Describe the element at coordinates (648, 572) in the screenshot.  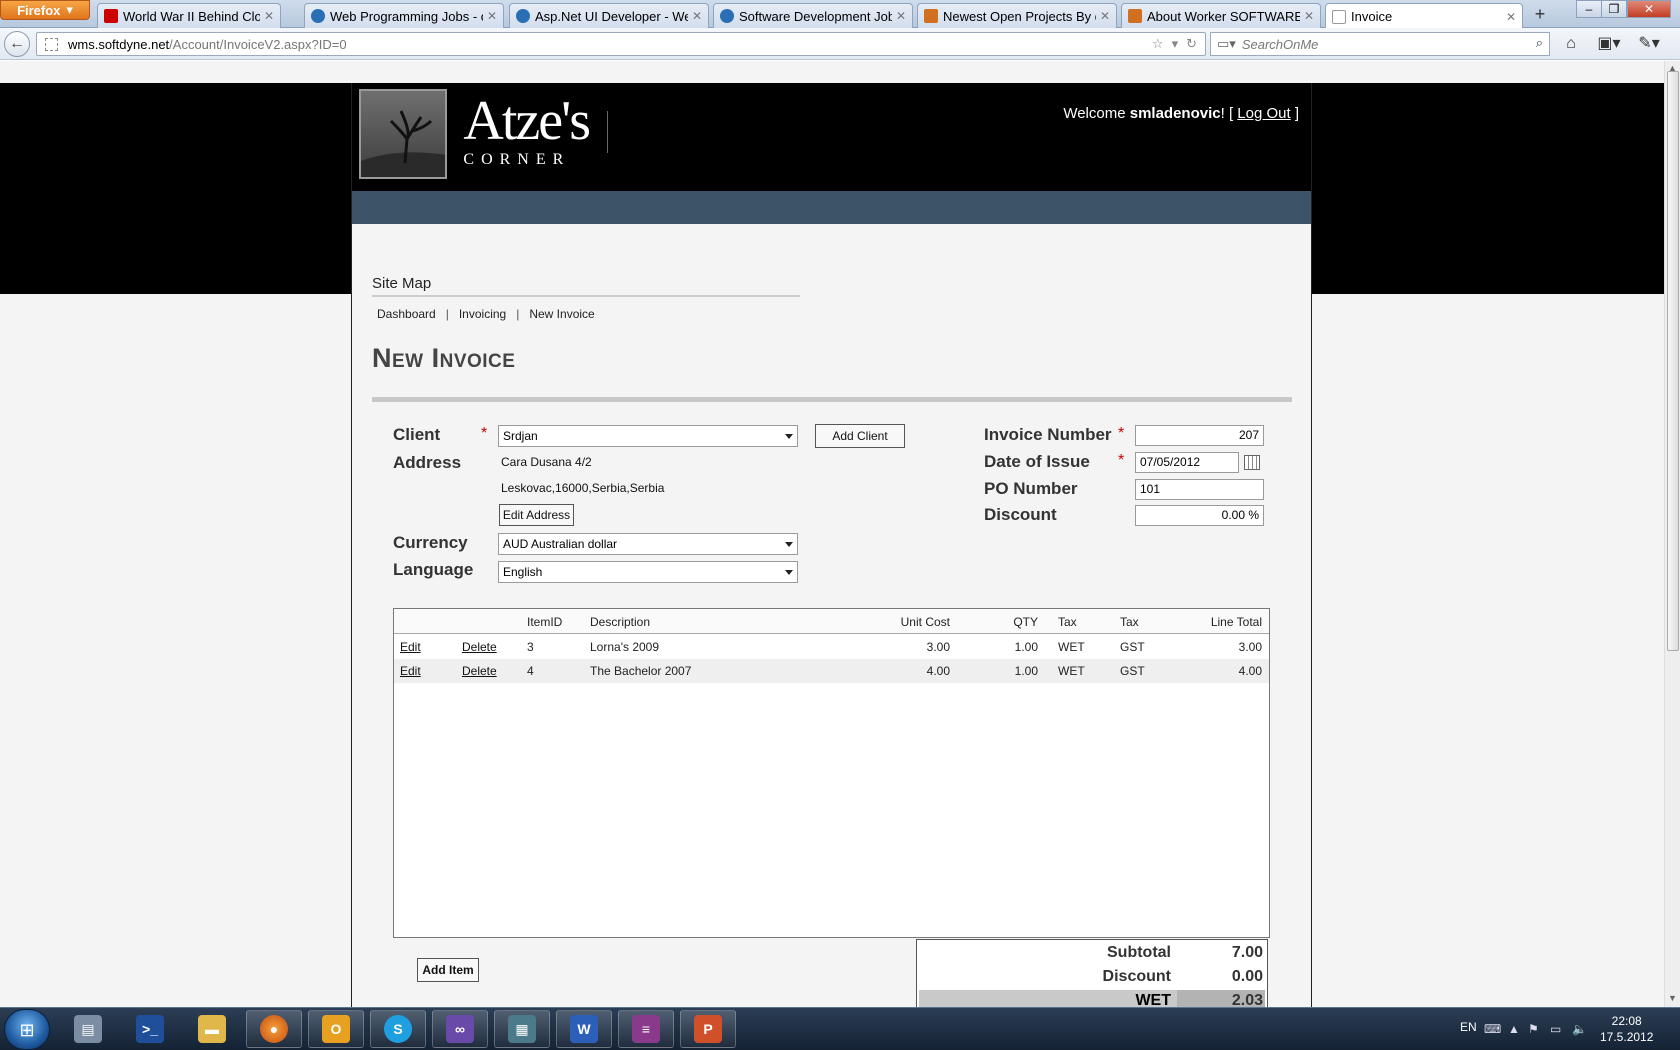
I see `language-select: English` at that location.